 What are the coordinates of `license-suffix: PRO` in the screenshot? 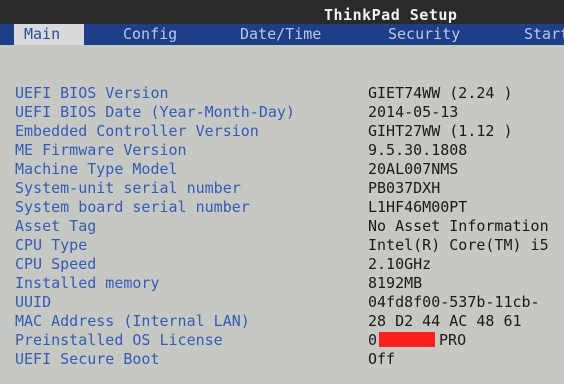 It's located at (453, 340).